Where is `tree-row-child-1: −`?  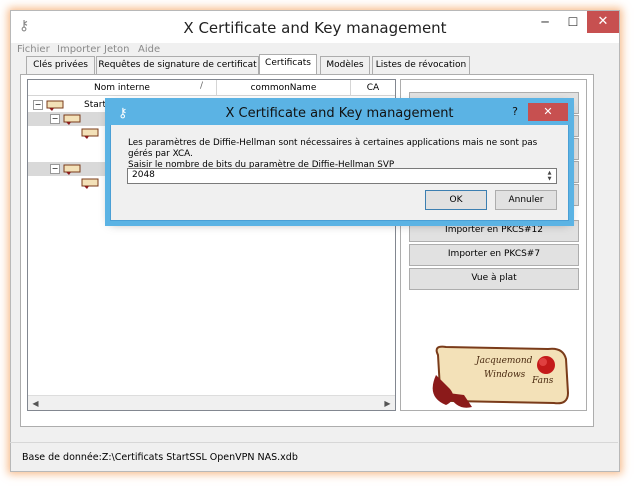 tree-row-child-1: − is located at coordinates (73, 119).